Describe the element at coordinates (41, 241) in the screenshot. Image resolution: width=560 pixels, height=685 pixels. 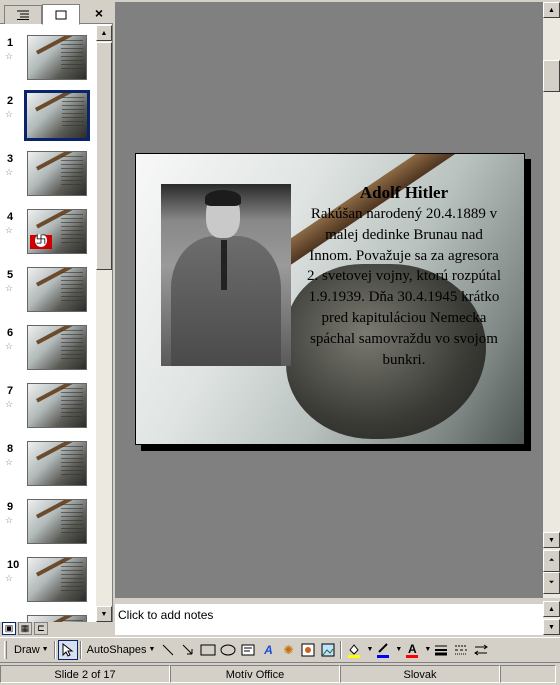
I see `flag-graphic` at that location.